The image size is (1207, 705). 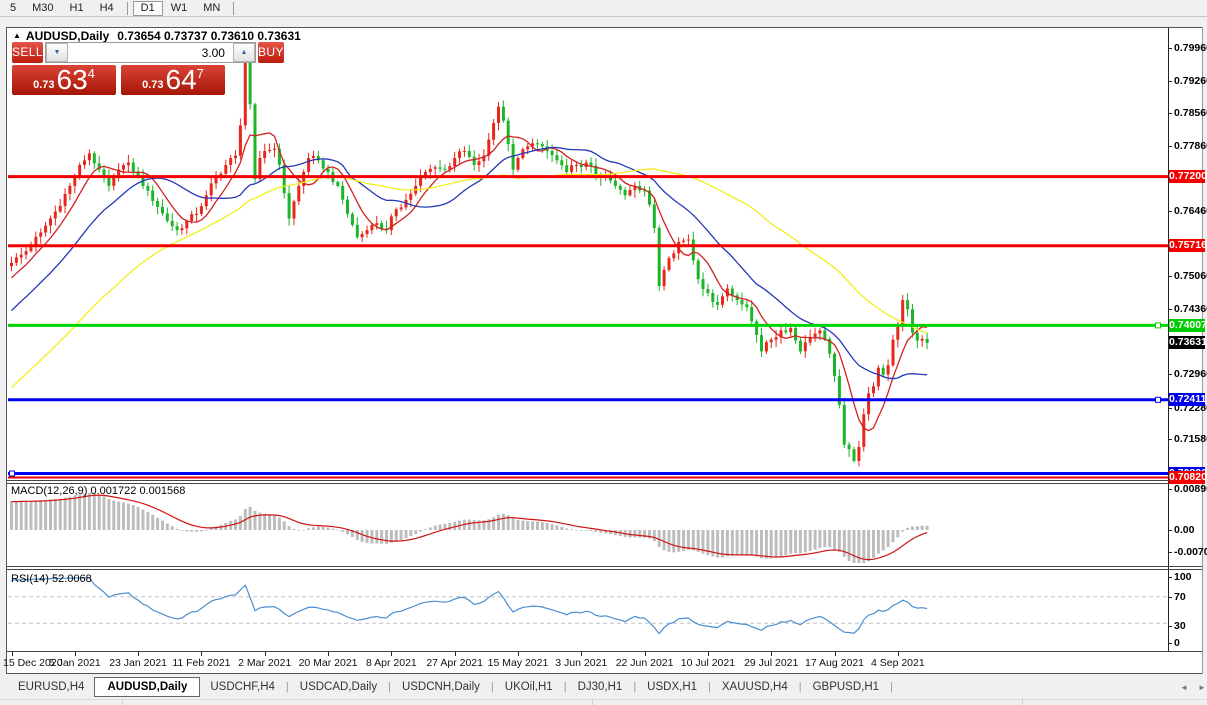 What do you see at coordinates (672, 687) in the screenshot?
I see `chart-tab-usdx-h1: USDX,H1` at bounding box center [672, 687].